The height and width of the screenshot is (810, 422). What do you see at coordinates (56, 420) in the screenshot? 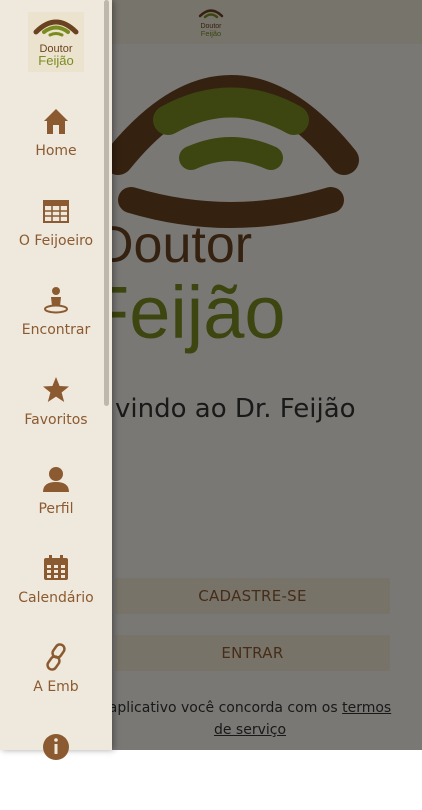
I see `drawer-item-label: Favoritos` at bounding box center [56, 420].